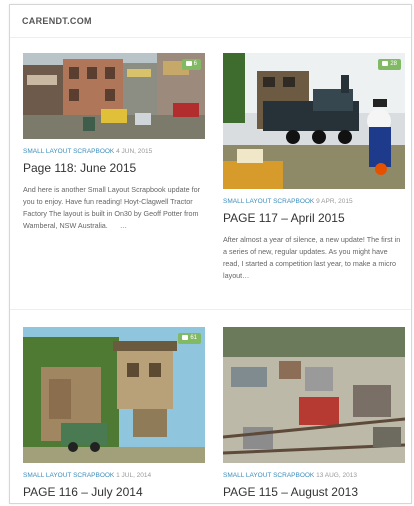  I want to click on post-thumbnail, so click(314, 395).